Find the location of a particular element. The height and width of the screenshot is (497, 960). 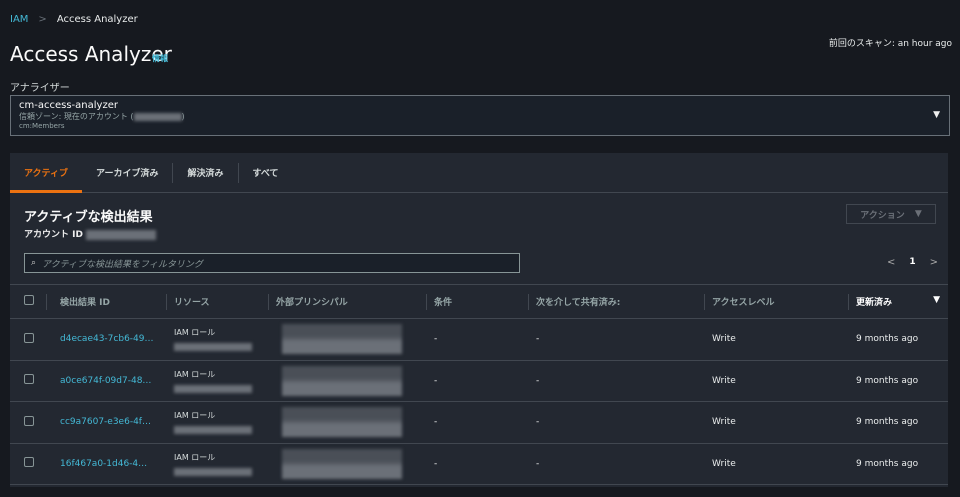

action-button: アクション ▼ is located at coordinates (891, 214).